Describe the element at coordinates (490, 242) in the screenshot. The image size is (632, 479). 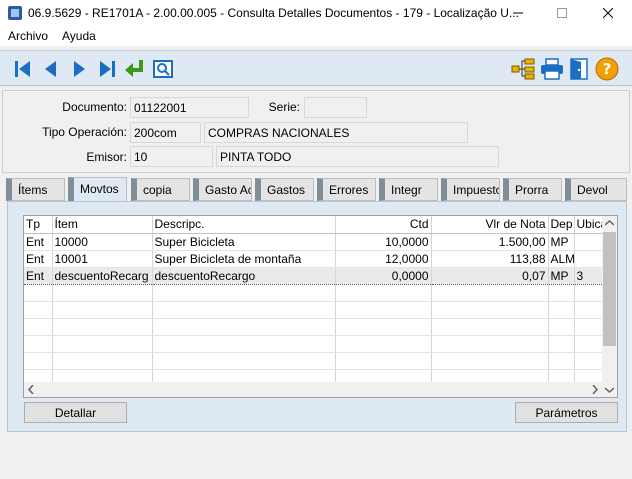
I see `cell-vlr-nota: 1.500,00` at that location.